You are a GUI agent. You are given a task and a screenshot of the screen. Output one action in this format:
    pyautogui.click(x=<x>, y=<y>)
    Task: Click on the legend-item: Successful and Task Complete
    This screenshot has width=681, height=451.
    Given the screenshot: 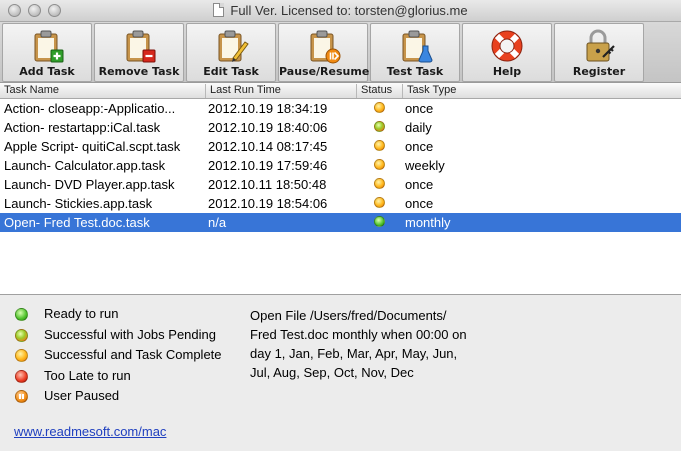 What is the action you would take?
    pyautogui.click(x=129, y=357)
    